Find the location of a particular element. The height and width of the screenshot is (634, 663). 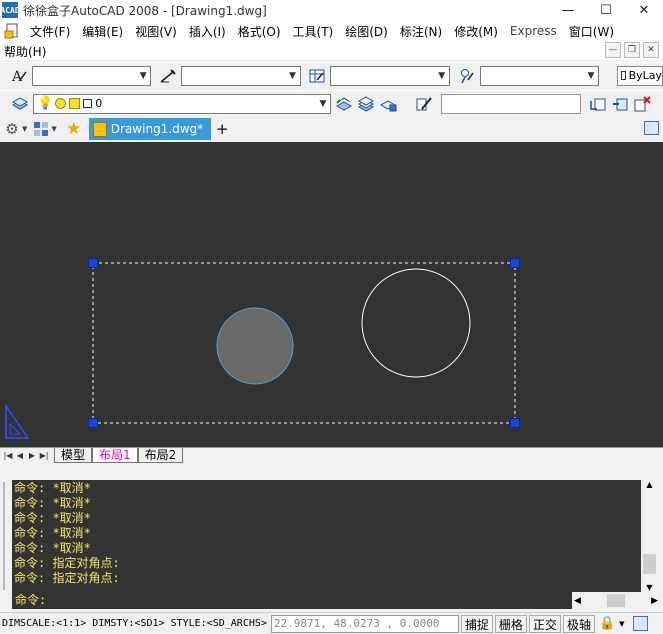

clean-screen-icon is located at coordinates (640, 623).